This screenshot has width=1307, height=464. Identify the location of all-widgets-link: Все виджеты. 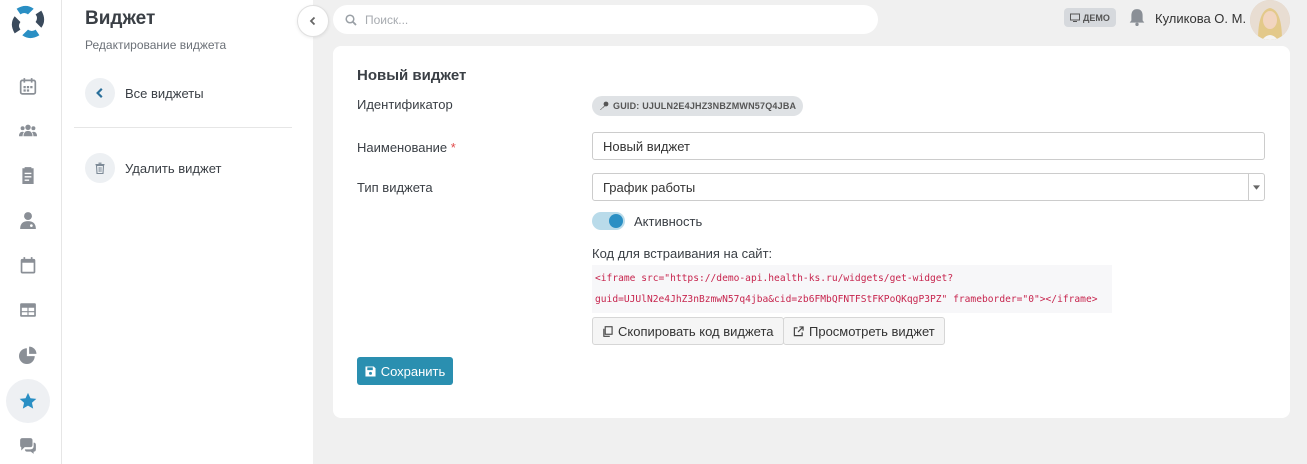
(144, 93).